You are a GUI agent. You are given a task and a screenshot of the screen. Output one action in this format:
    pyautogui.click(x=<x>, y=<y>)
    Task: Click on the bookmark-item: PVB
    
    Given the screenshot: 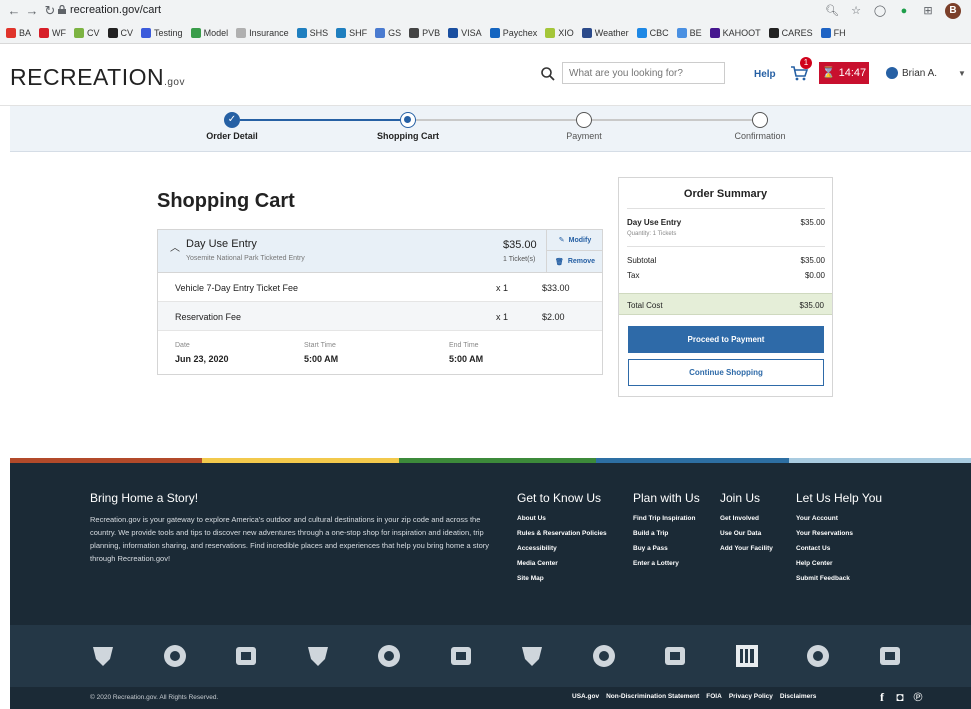 What is the action you would take?
    pyautogui.click(x=424, y=33)
    